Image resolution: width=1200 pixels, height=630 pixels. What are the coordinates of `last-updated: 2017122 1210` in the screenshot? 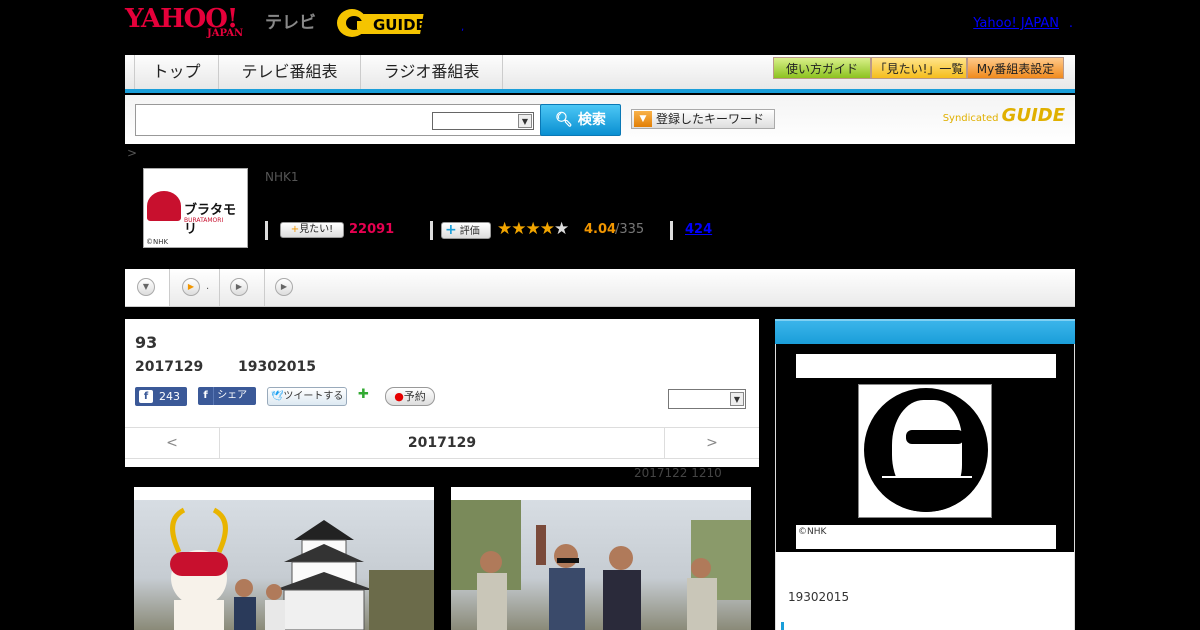 It's located at (678, 473).